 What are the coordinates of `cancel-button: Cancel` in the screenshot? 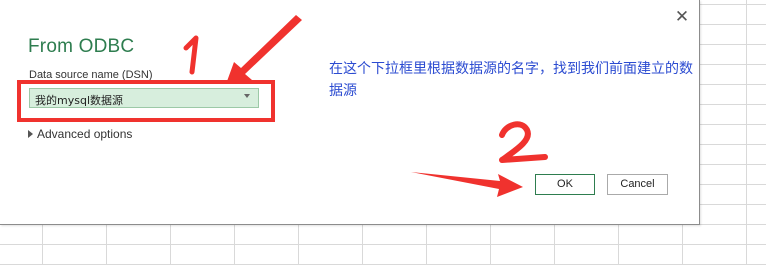 It's located at (637, 184).